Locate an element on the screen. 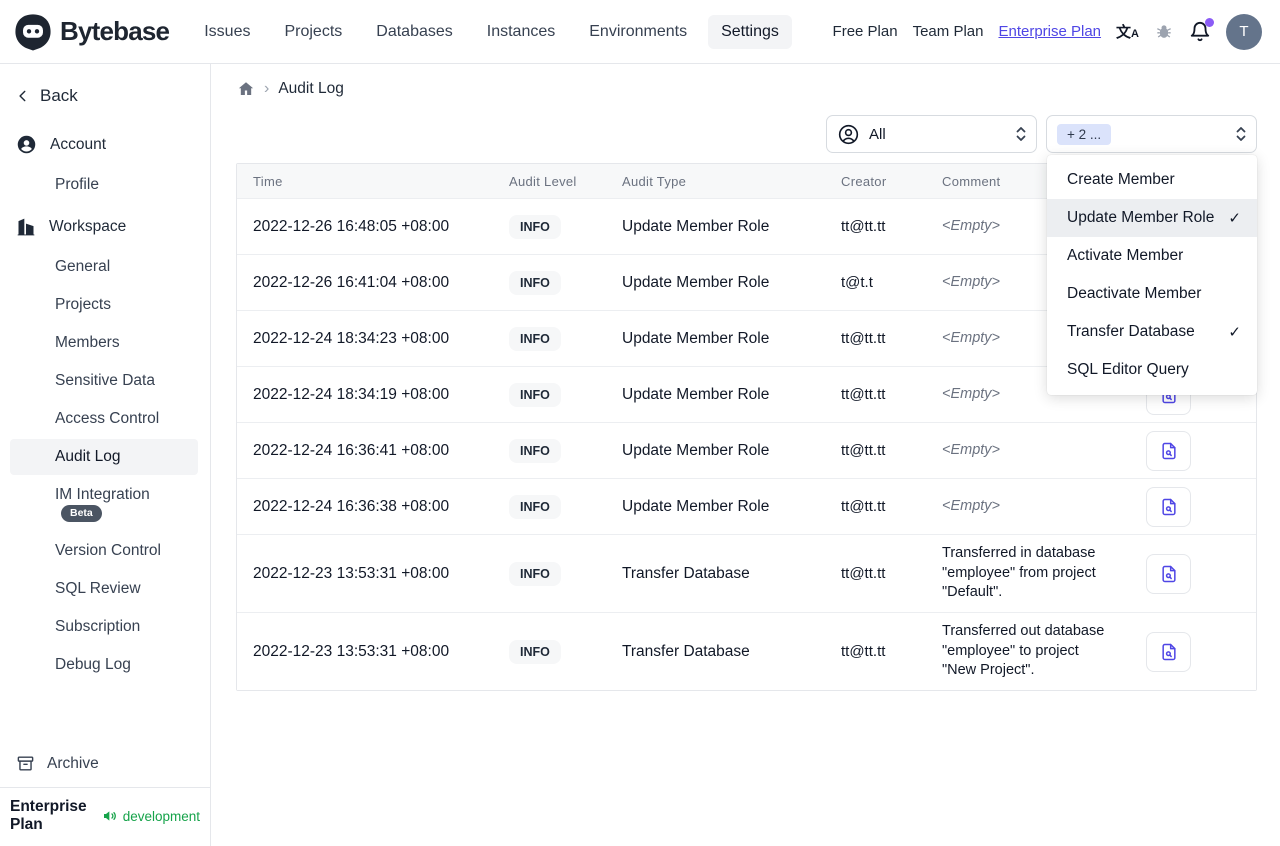  sidebar-item-subscription: Subscription is located at coordinates (104, 627).